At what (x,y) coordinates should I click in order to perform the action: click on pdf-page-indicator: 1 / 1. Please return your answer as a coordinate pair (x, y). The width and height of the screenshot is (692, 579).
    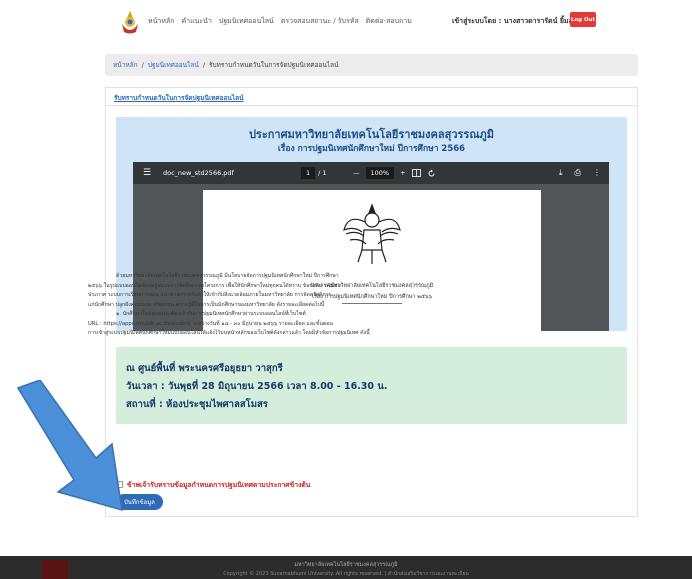
    Looking at the image, I should click on (314, 173).